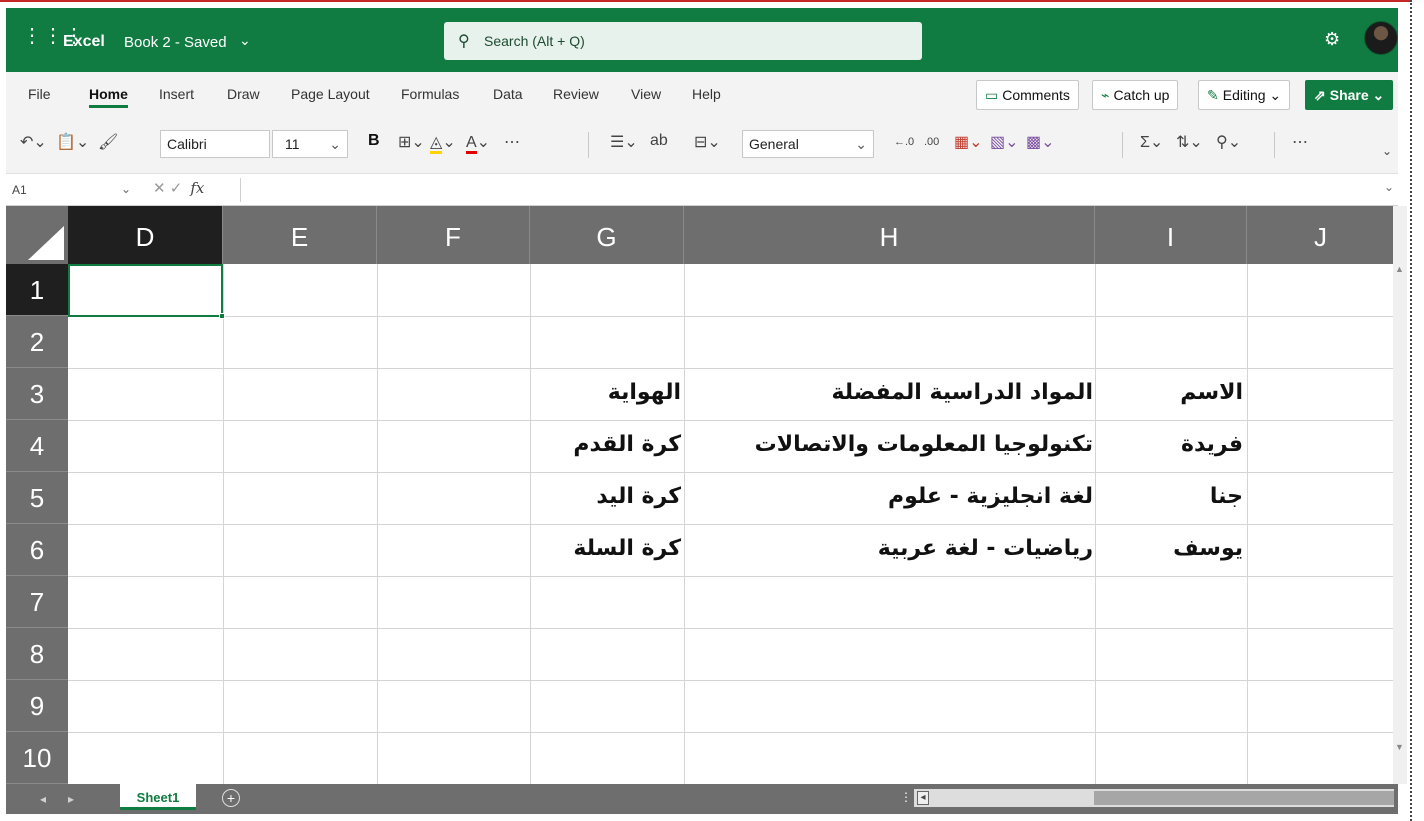 This screenshot has width=1424, height=821. I want to click on tab-home: Home, so click(108, 97).